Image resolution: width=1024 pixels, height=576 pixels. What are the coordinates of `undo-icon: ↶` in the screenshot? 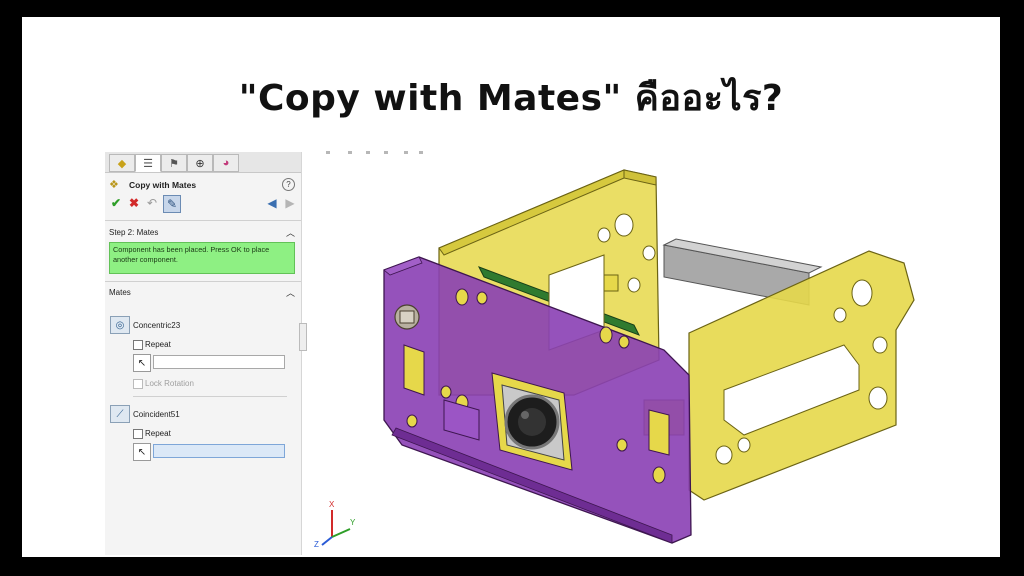 It's located at (152, 203).